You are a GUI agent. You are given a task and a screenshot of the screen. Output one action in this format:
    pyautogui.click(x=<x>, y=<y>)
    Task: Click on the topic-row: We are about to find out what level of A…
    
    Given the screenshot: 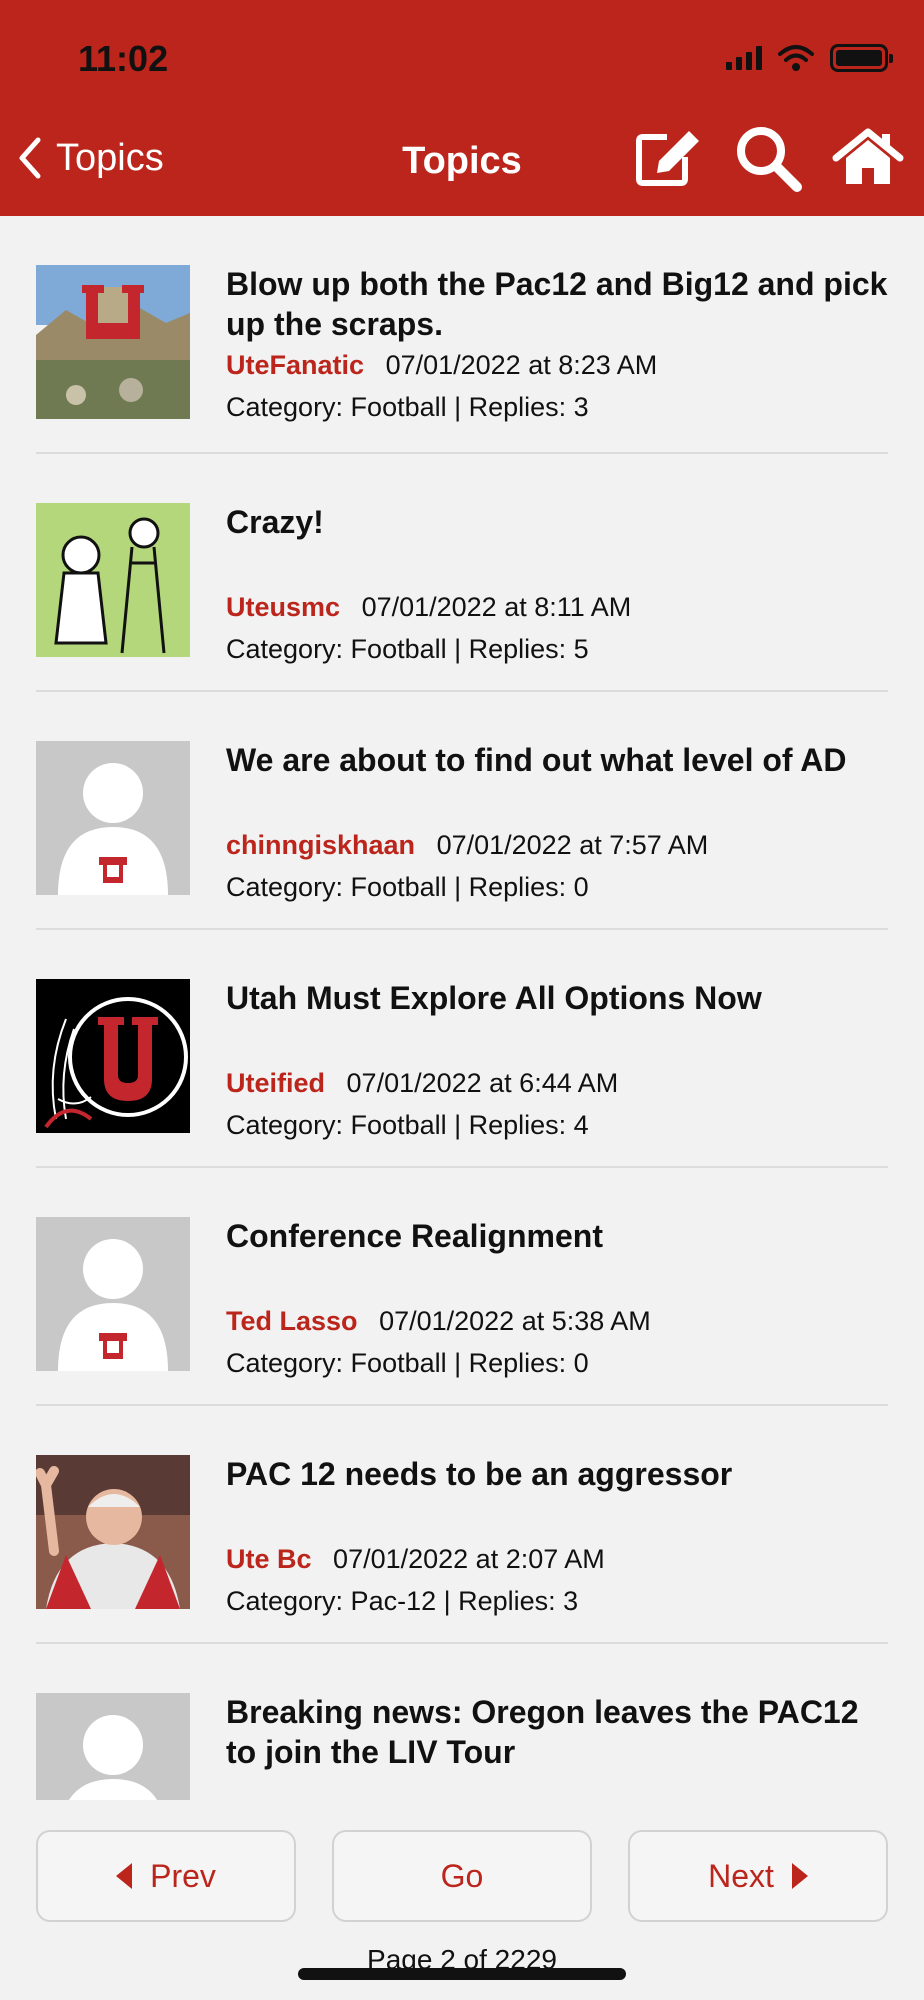 What is the action you would take?
    pyautogui.click(x=462, y=811)
    